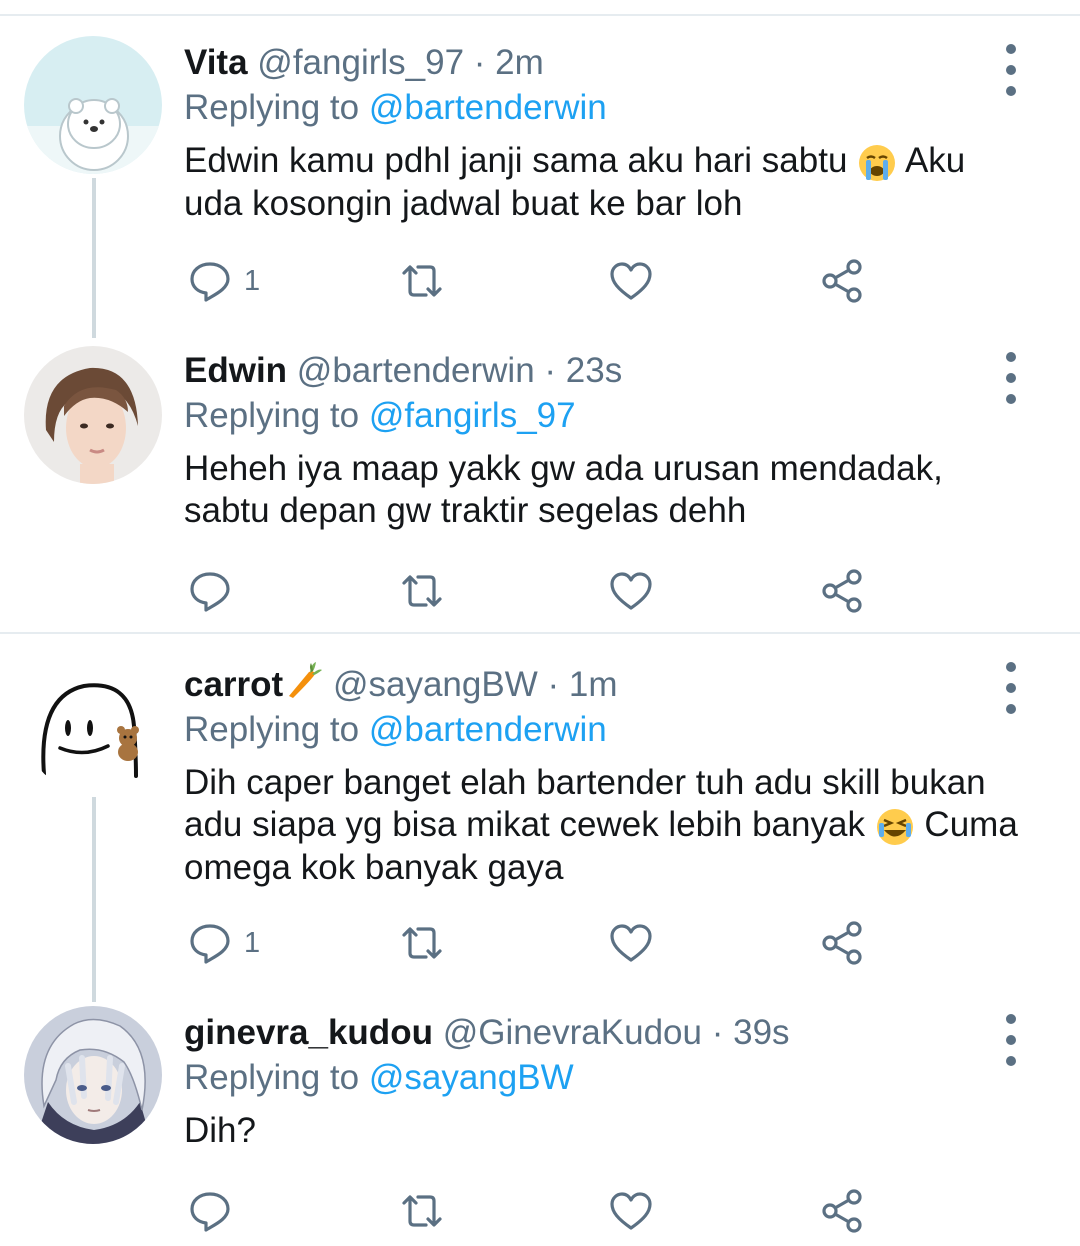 Image resolution: width=1080 pixels, height=1246 pixels. Describe the element at coordinates (233, 684) in the screenshot. I see `display-name: carrot` at that location.